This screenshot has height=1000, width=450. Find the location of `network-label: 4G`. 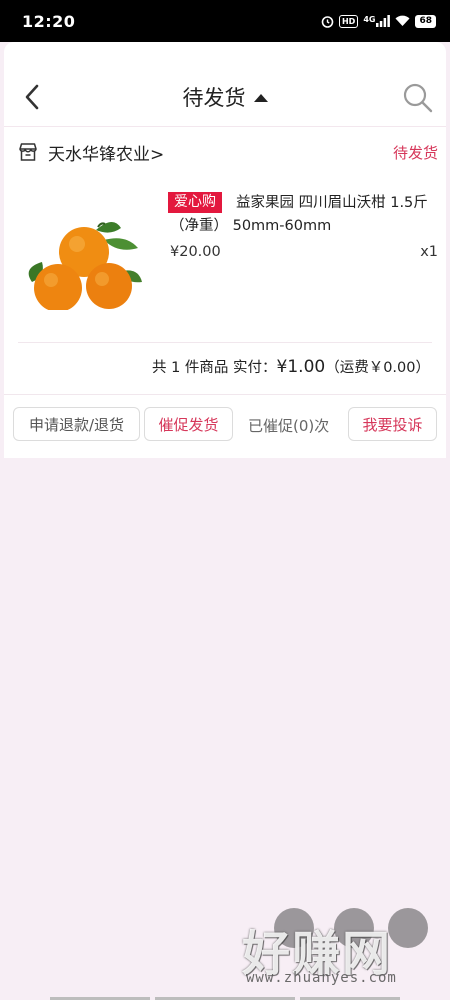

network-label: 4G is located at coordinates (369, 19).